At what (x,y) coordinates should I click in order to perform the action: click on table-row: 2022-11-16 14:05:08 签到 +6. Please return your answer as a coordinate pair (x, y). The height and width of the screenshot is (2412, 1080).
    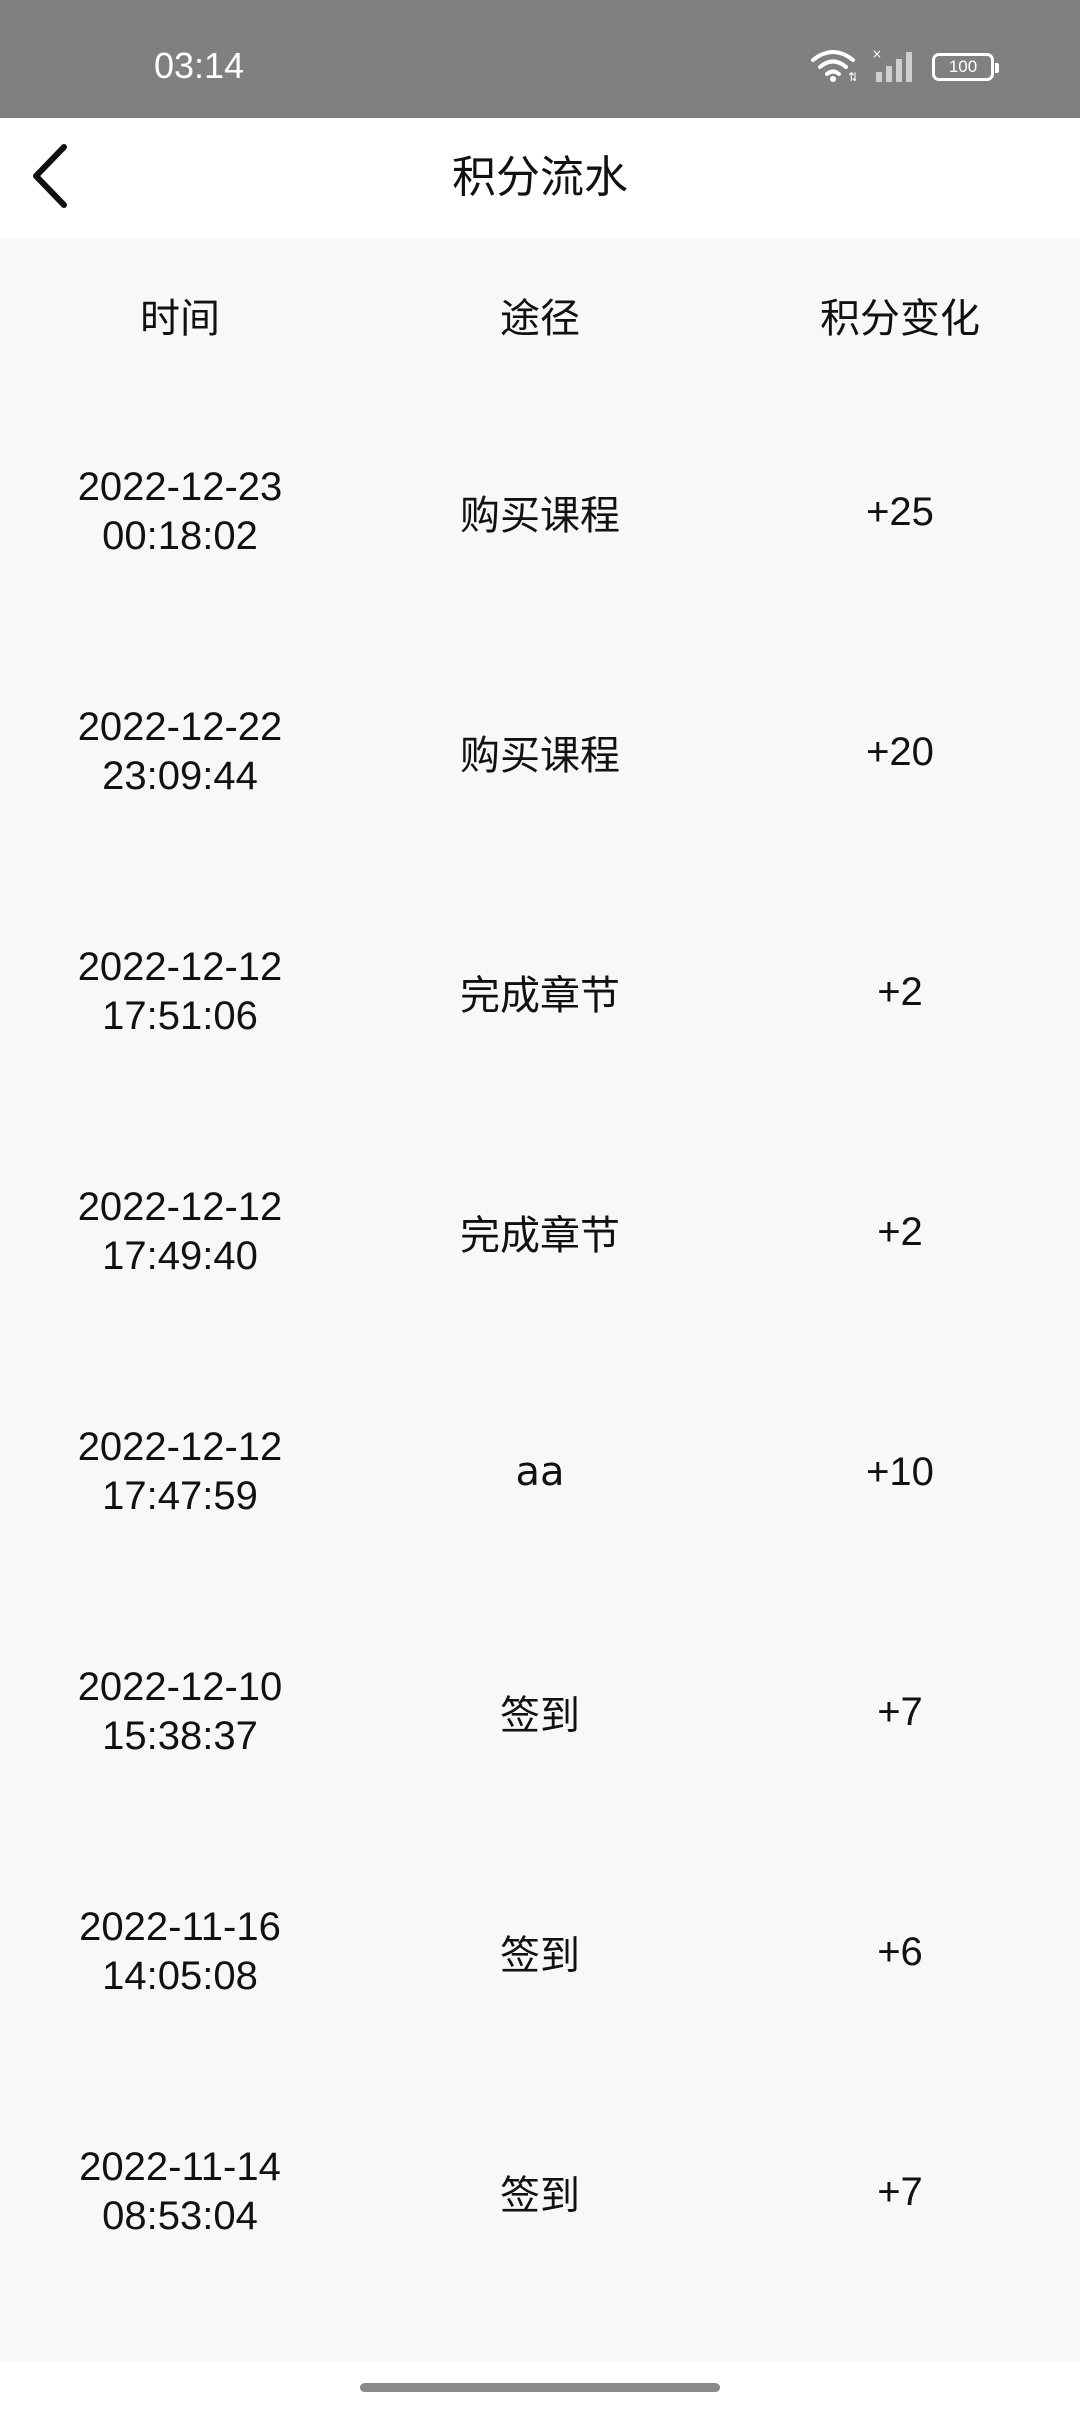
    Looking at the image, I should click on (540, 1952).